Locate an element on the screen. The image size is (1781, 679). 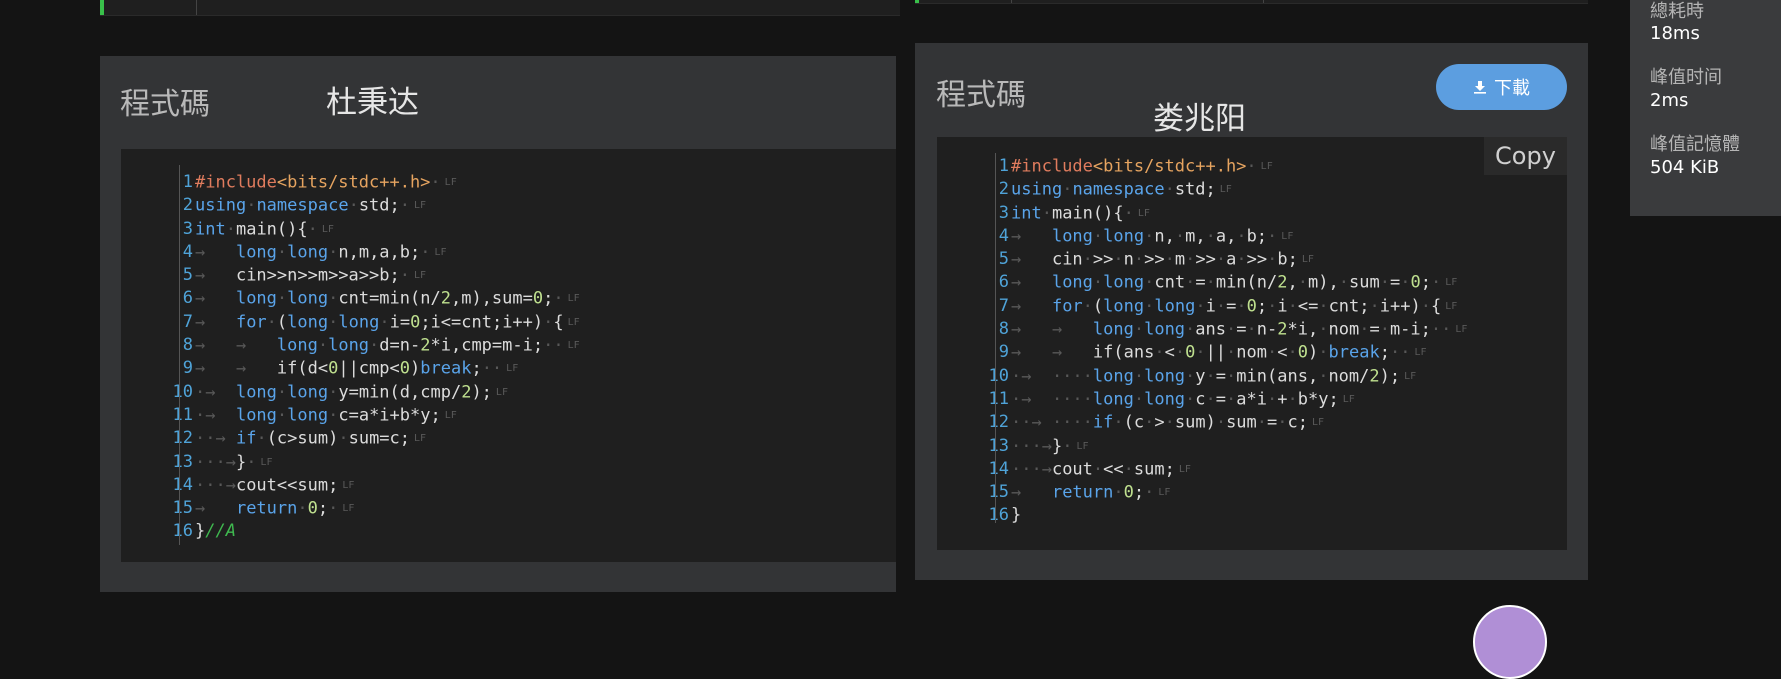
stat-value: 18ms is located at coordinates (1675, 33).